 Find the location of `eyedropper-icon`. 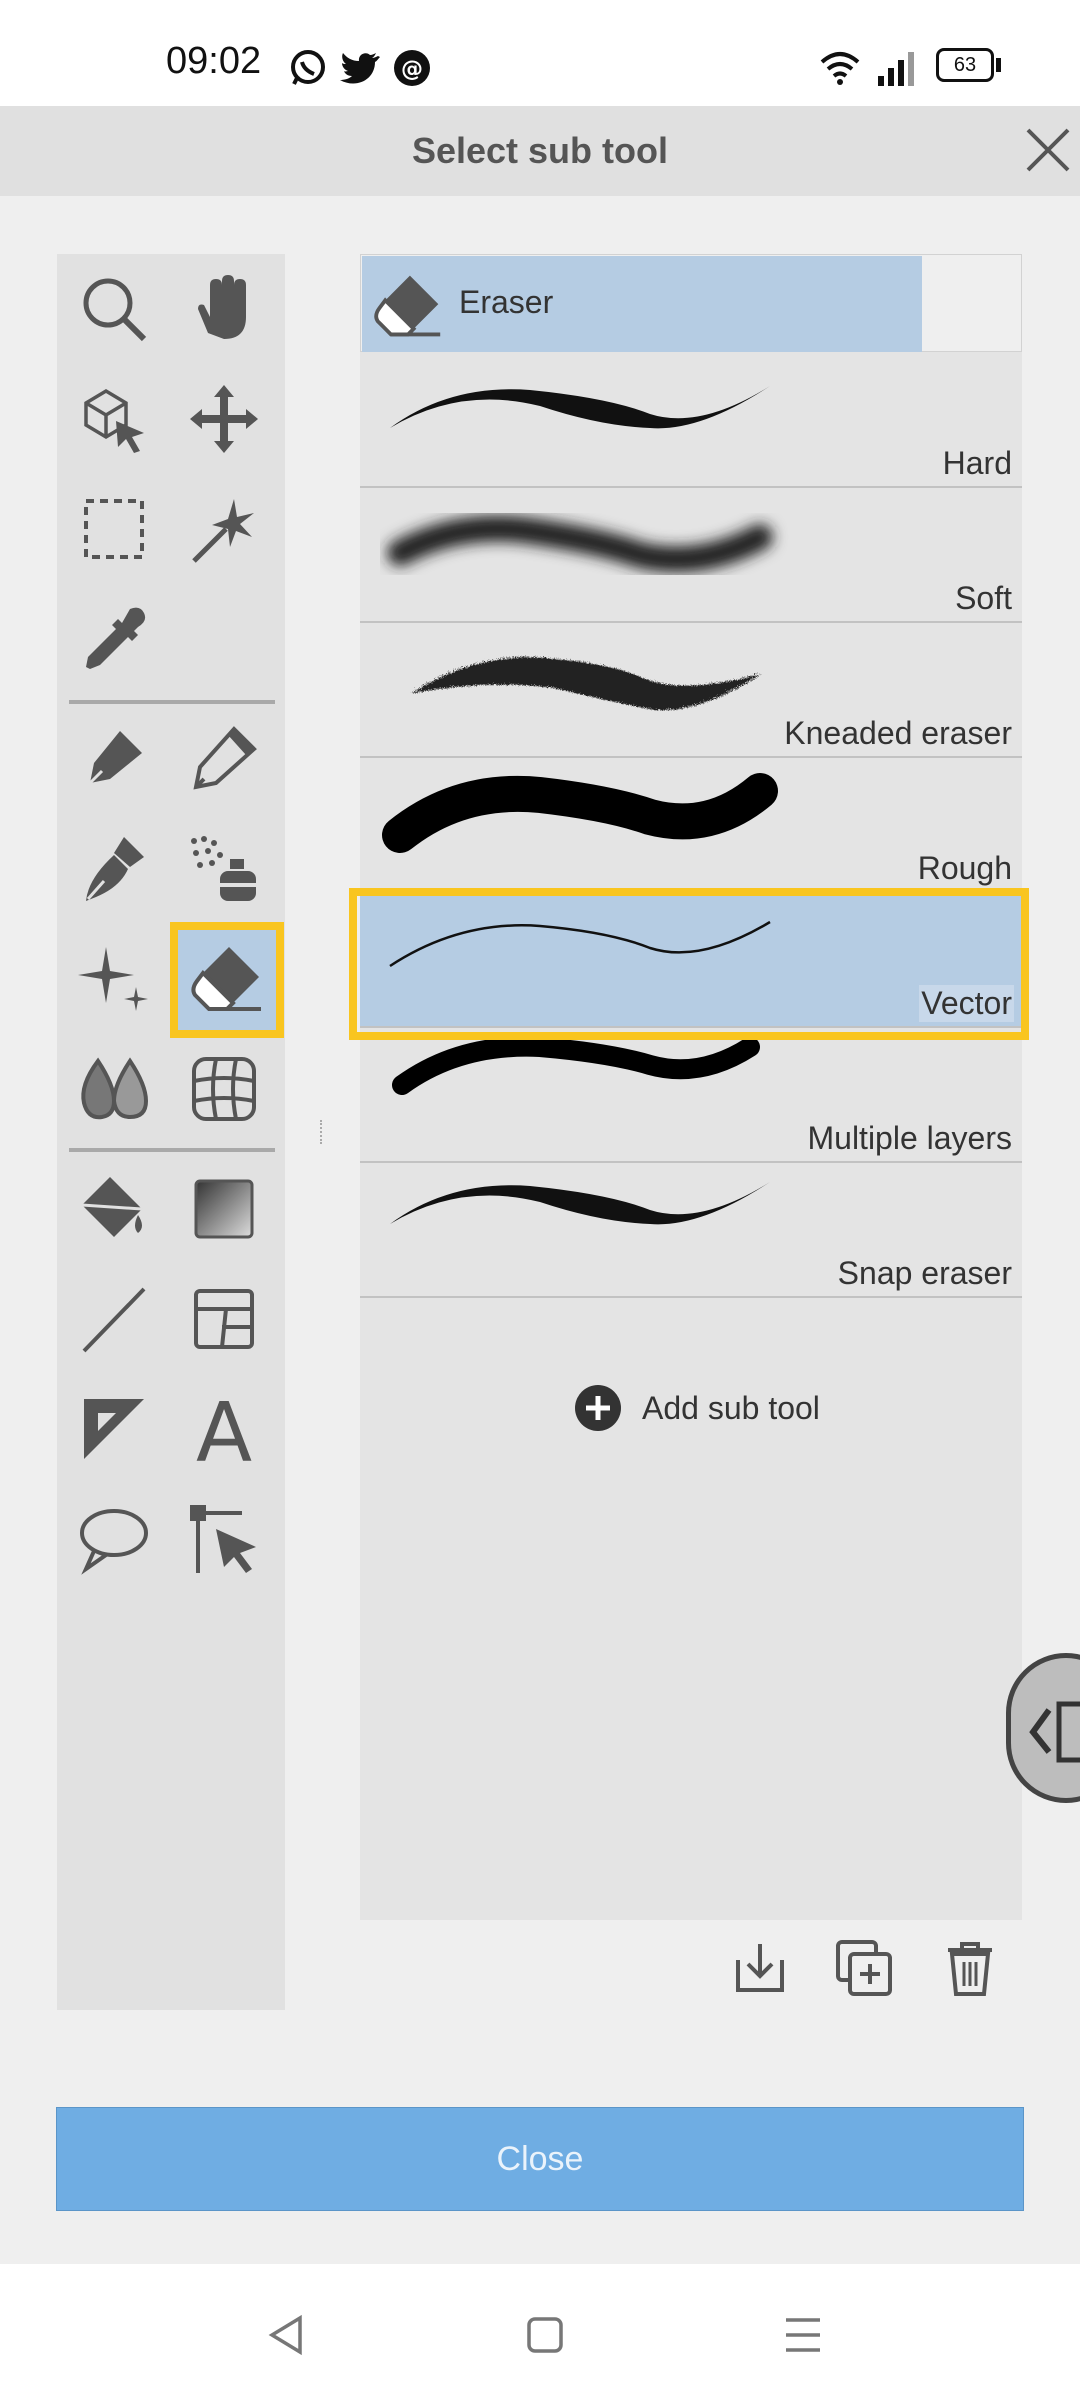

eyedropper-icon is located at coordinates (114, 639).